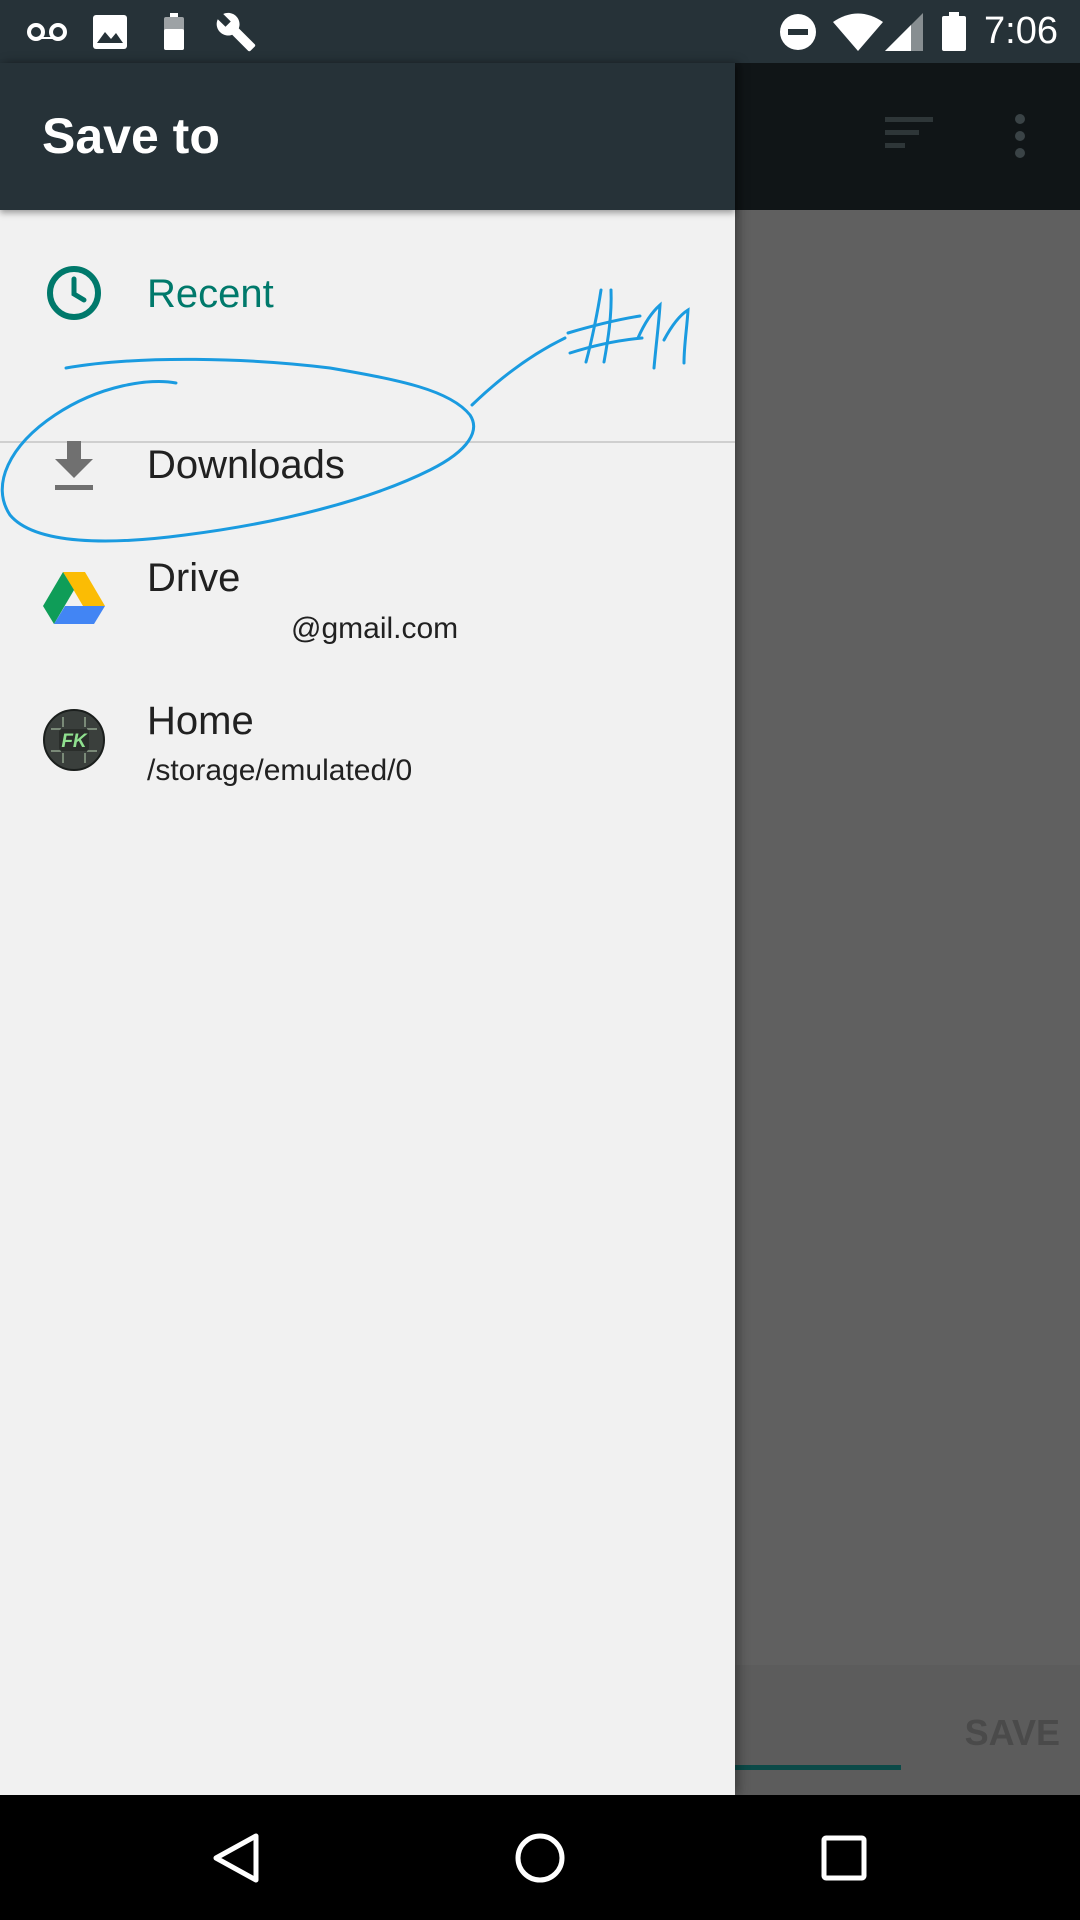 The width and height of the screenshot is (1080, 1920). I want to click on drawer-item-label-downloads: Downloads, so click(246, 465).